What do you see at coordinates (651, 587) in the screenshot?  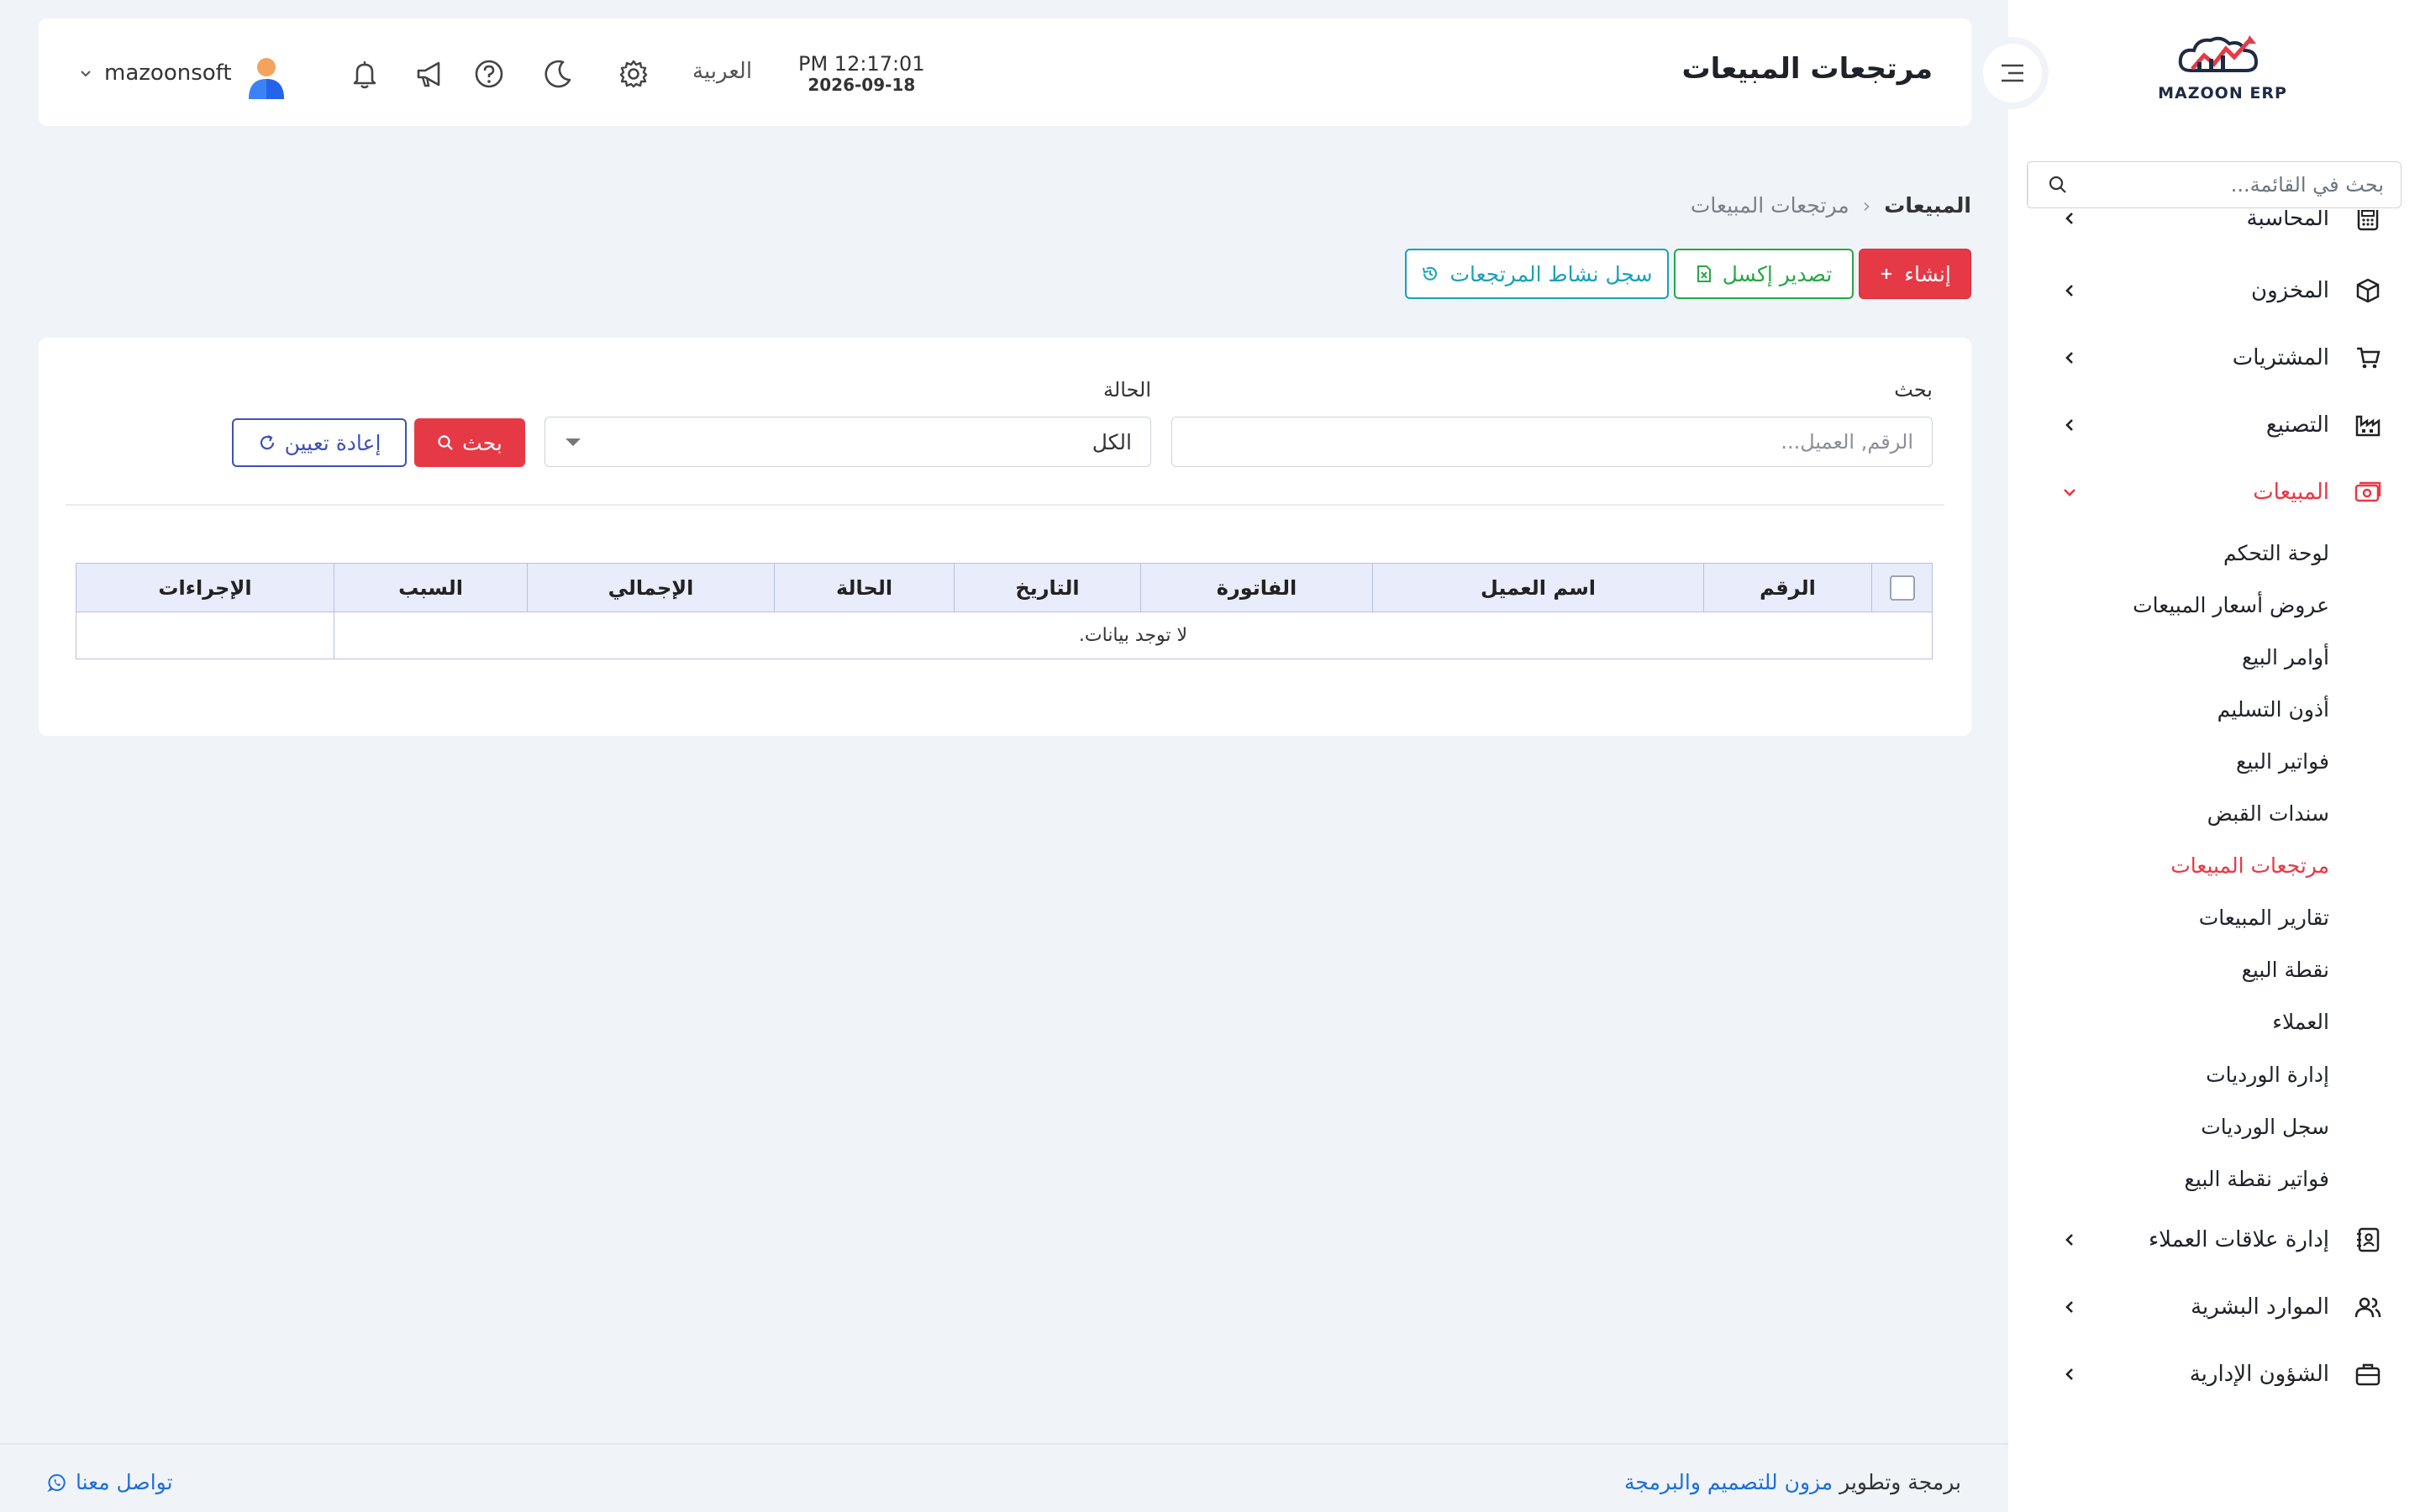 I see `col-total: الإجمالي` at bounding box center [651, 587].